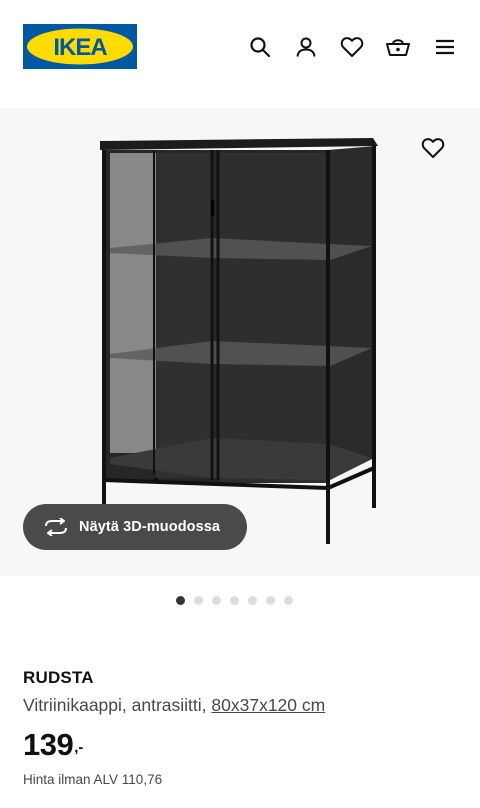 The height and width of the screenshot is (808, 480). I want to click on image-carousel-dots, so click(234, 600).